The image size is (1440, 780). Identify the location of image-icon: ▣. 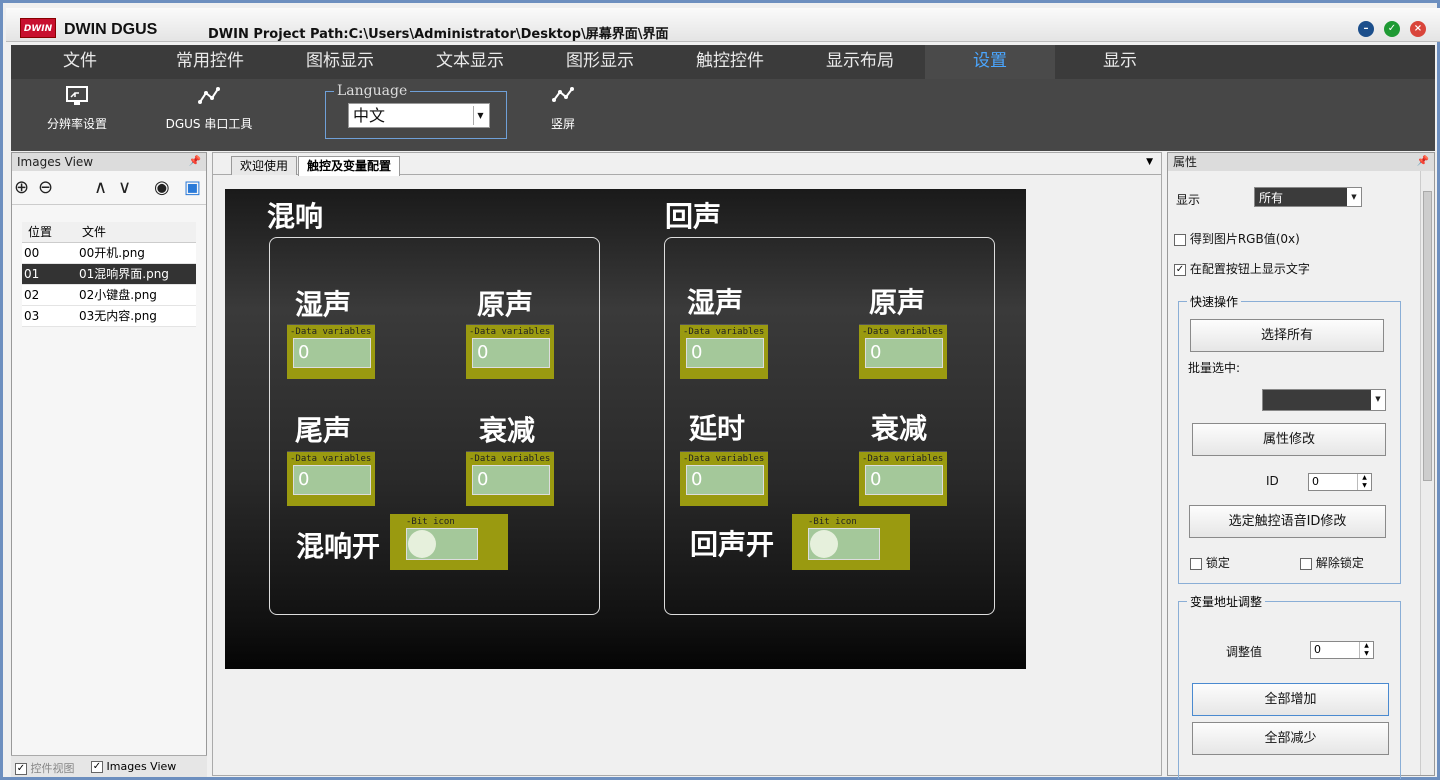
(192, 187).